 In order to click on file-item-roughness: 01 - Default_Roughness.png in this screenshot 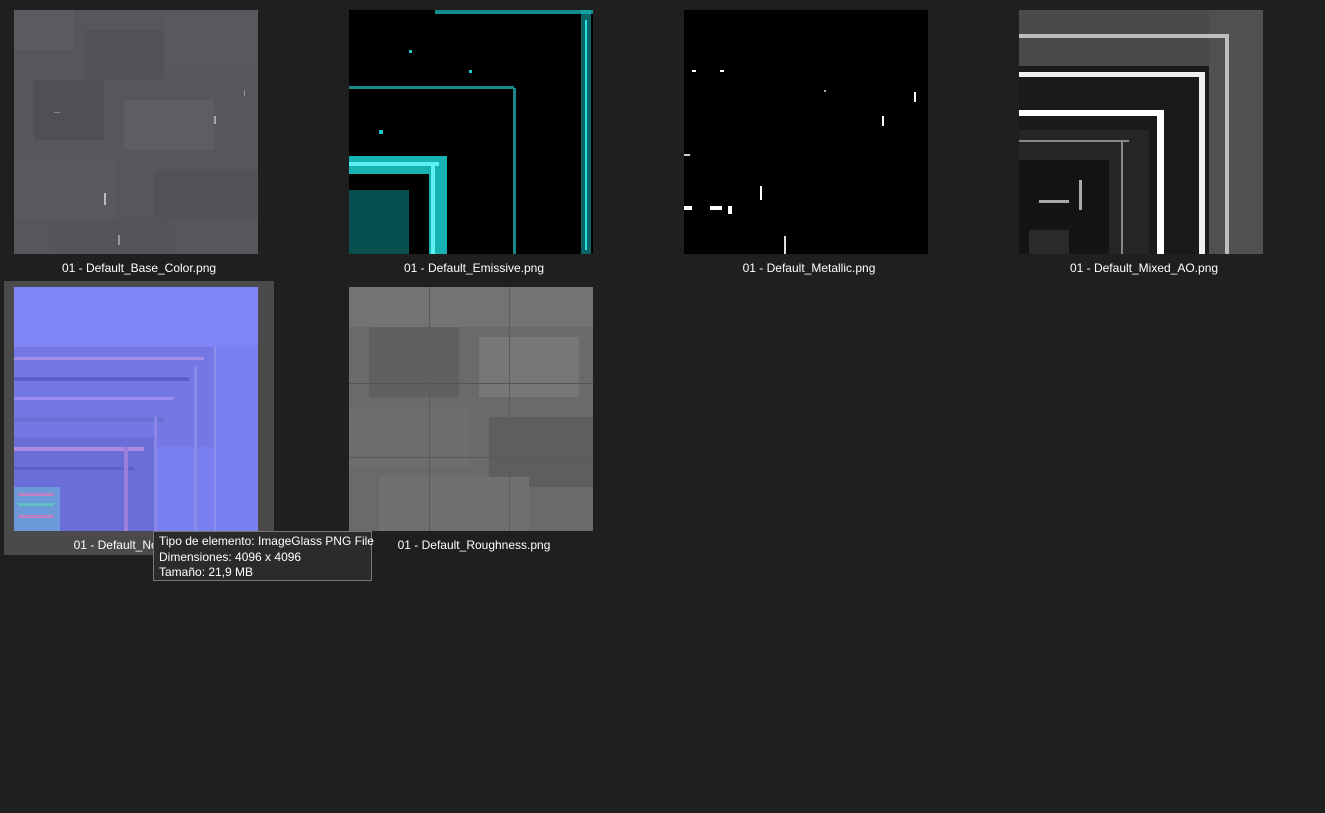, I will do `click(474, 418)`.